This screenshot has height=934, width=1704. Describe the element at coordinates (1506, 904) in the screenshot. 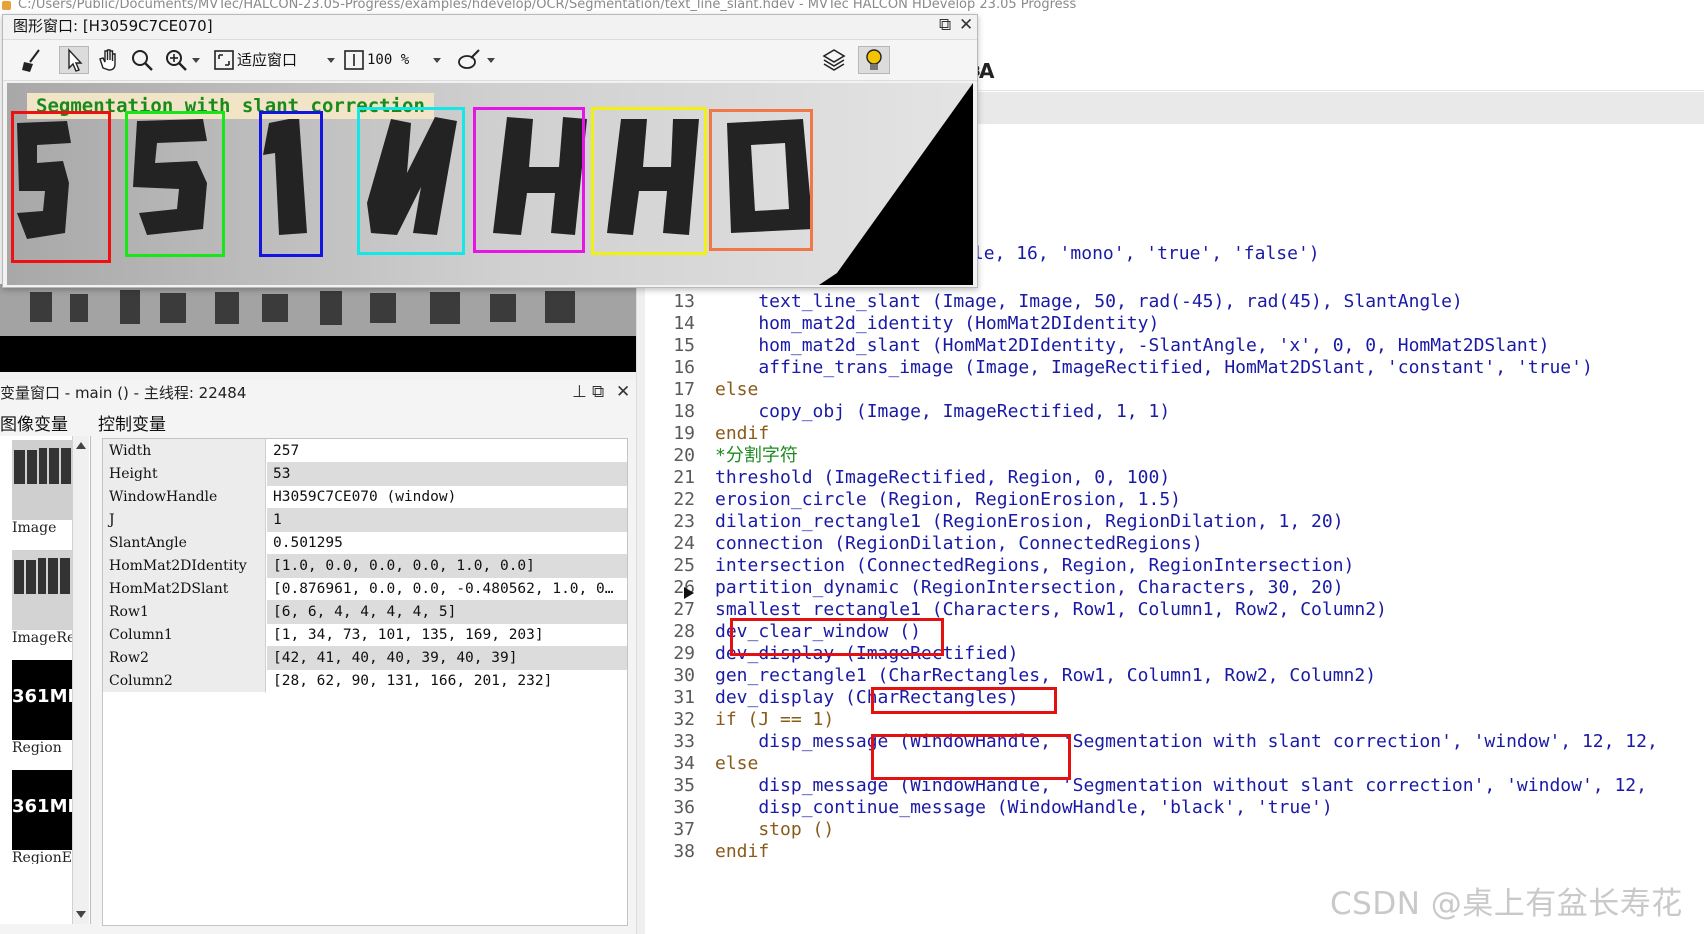

I see `watermark: CSDN @桌上有盆长寿花` at that location.